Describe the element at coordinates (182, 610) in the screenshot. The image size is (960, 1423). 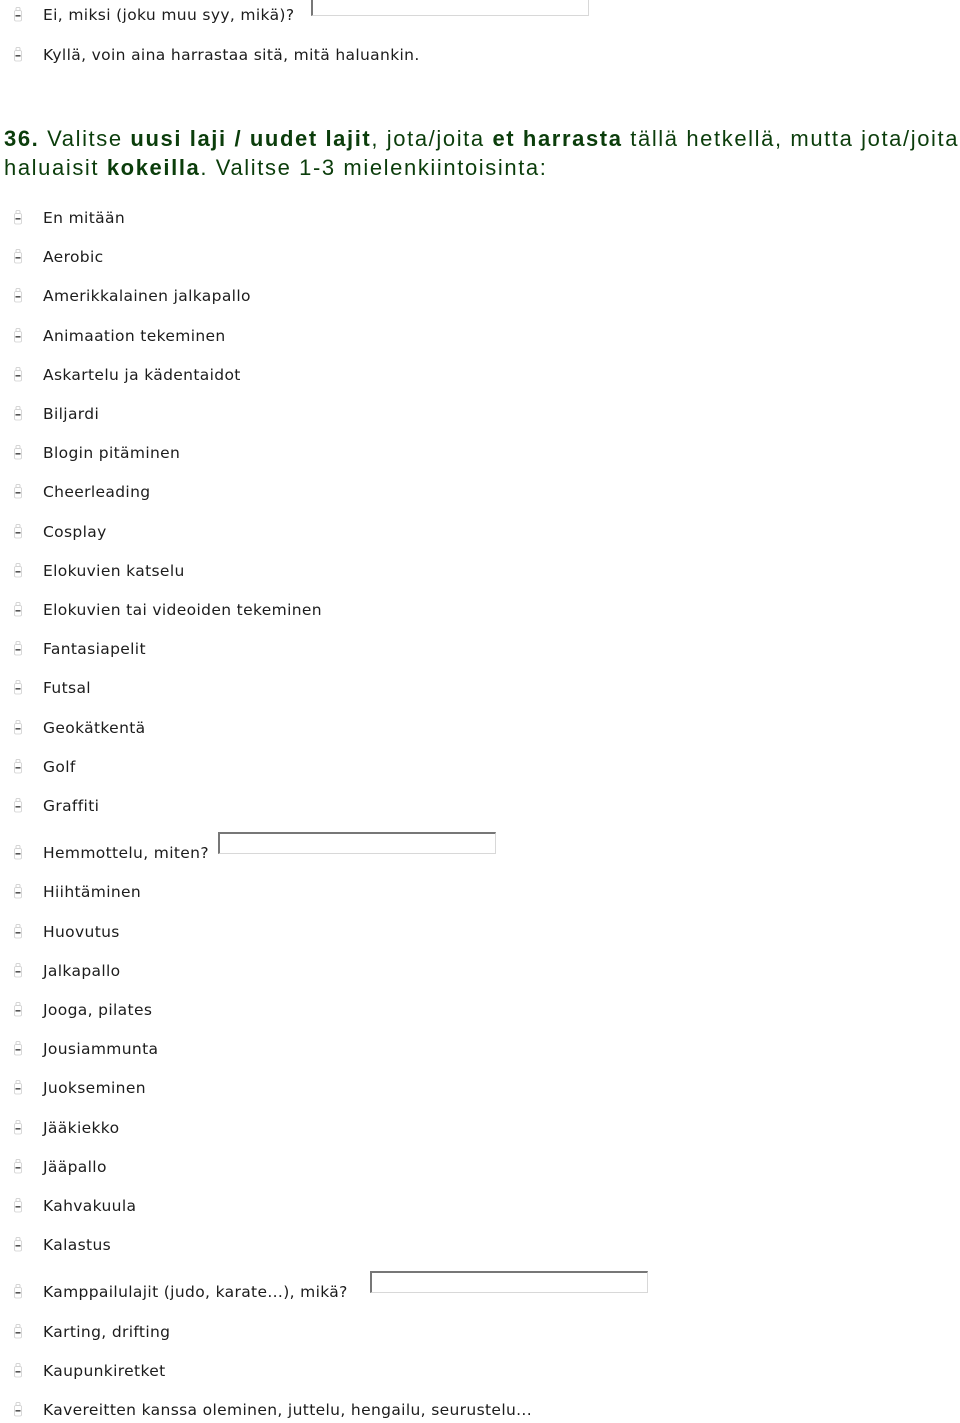
I see `option-label: Elokuvien tai videoiden tekeminen` at that location.